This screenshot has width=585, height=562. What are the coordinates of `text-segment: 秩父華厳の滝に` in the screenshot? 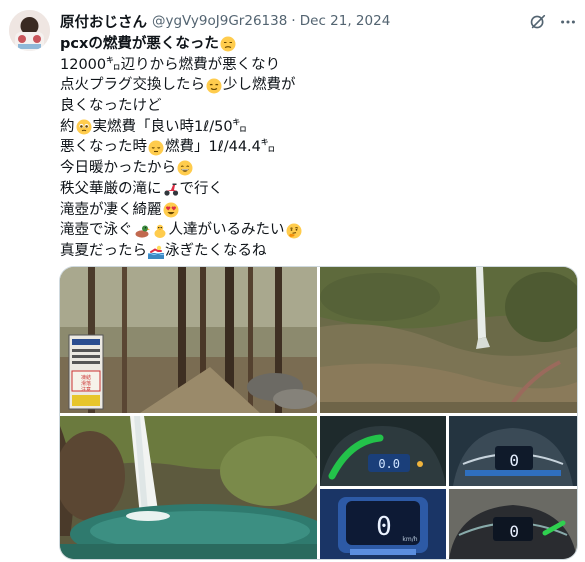 It's located at (111, 188).